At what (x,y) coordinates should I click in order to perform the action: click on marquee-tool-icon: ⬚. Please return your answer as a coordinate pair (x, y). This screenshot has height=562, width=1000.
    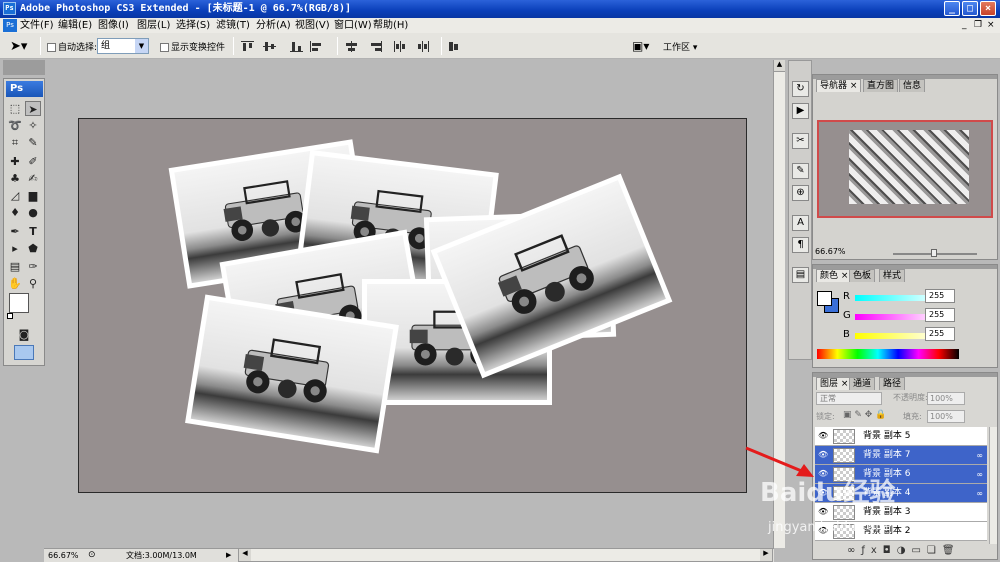
    Looking at the image, I should click on (15, 108).